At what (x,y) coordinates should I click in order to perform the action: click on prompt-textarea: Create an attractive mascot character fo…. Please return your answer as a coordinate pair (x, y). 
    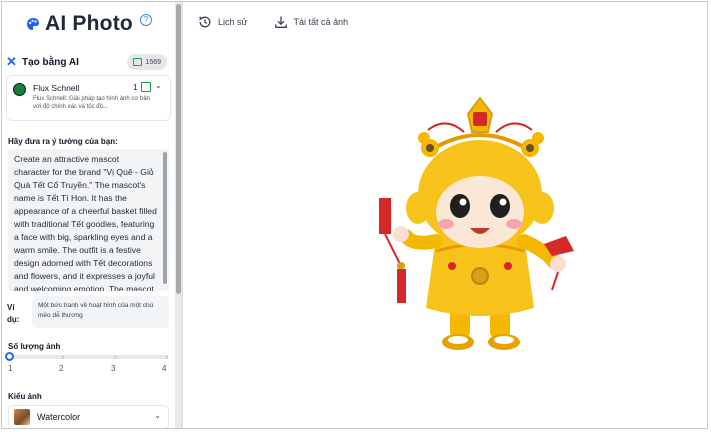
    Looking at the image, I should click on (88, 220).